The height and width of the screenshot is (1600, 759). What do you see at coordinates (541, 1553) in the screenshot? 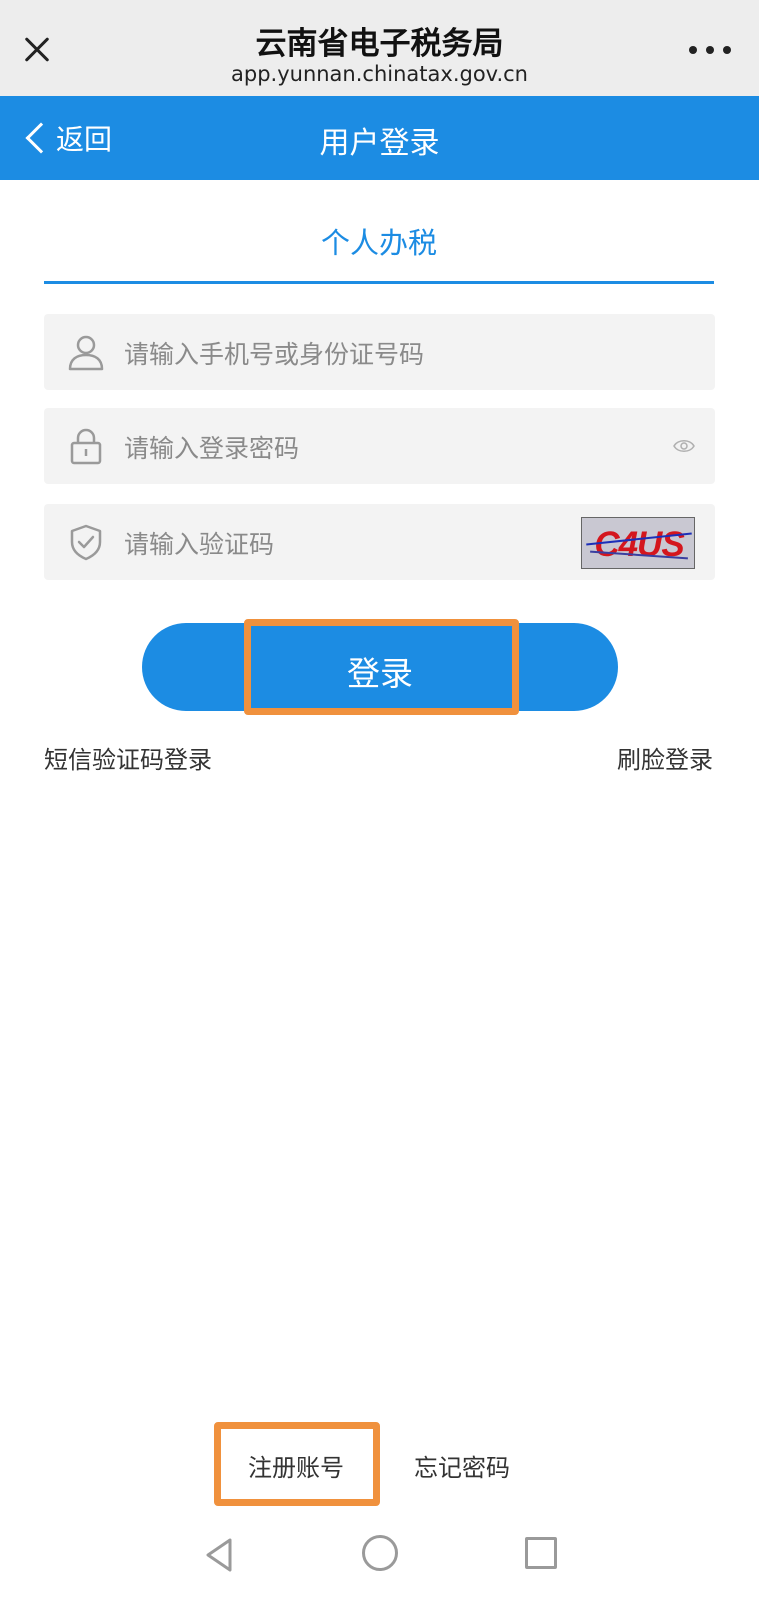
I see `nav-recent-apps-icon` at bounding box center [541, 1553].